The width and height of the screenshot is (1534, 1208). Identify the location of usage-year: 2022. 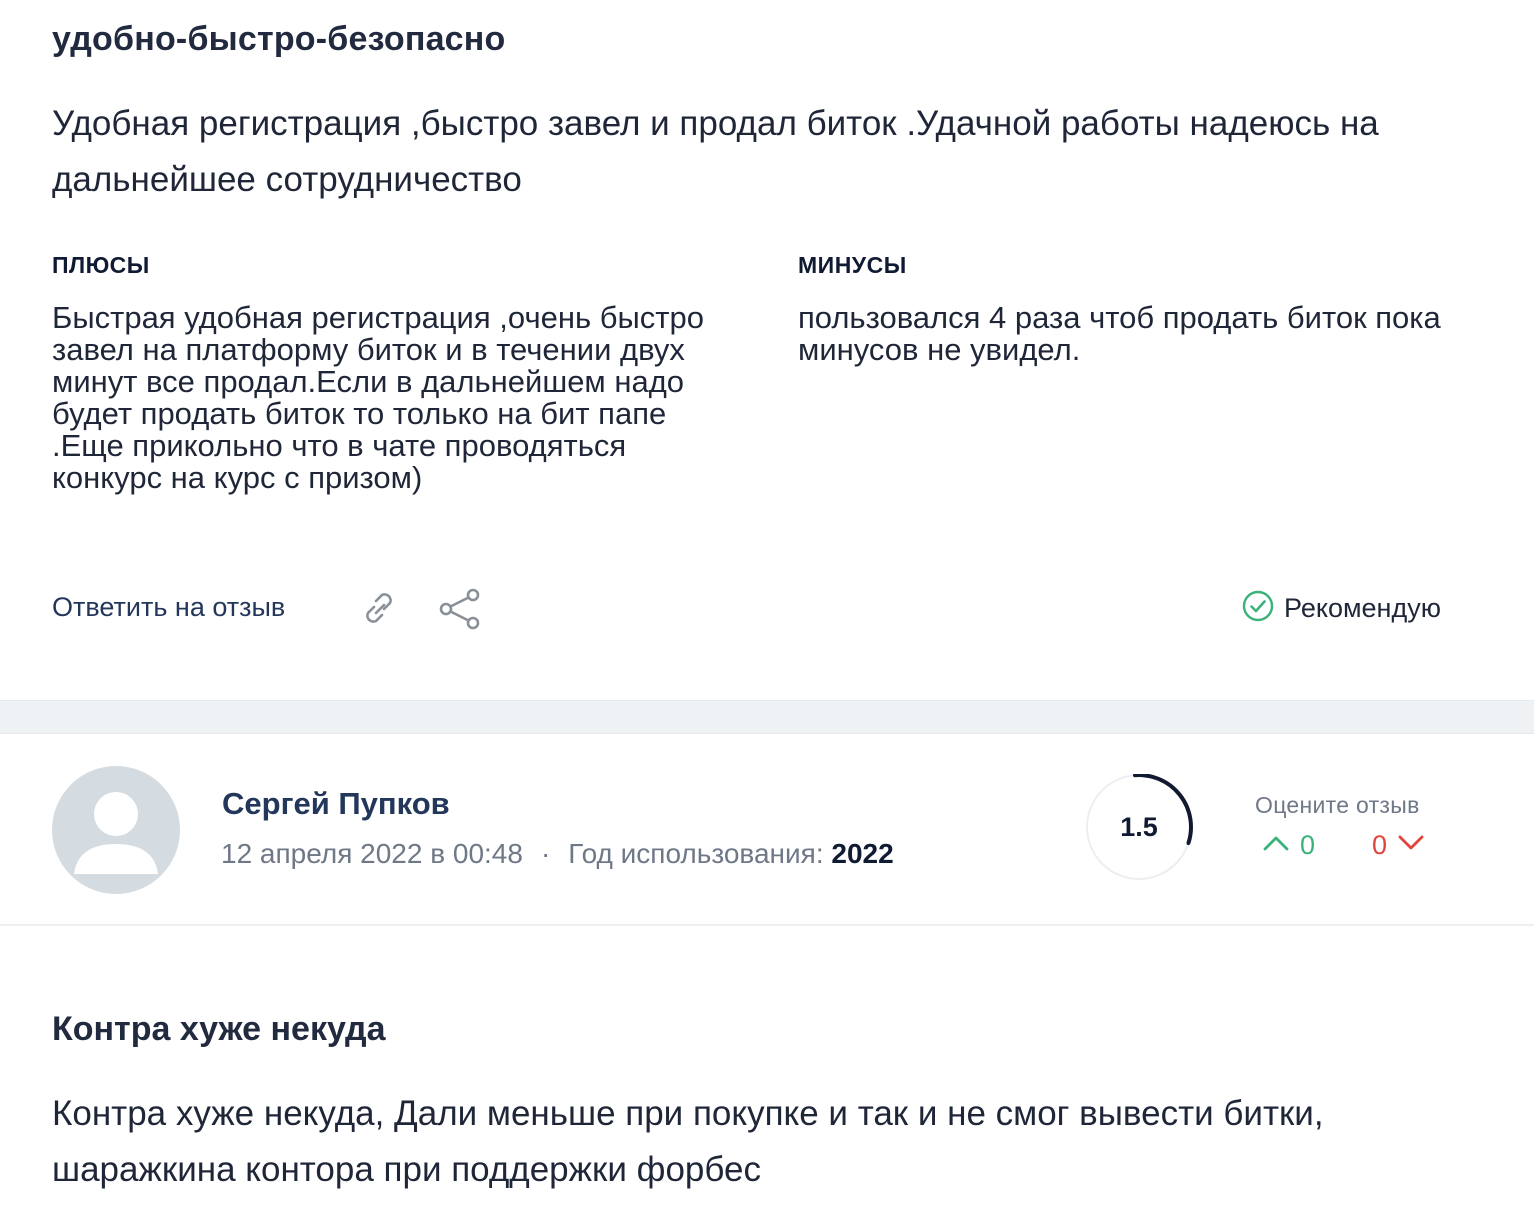
(862, 853).